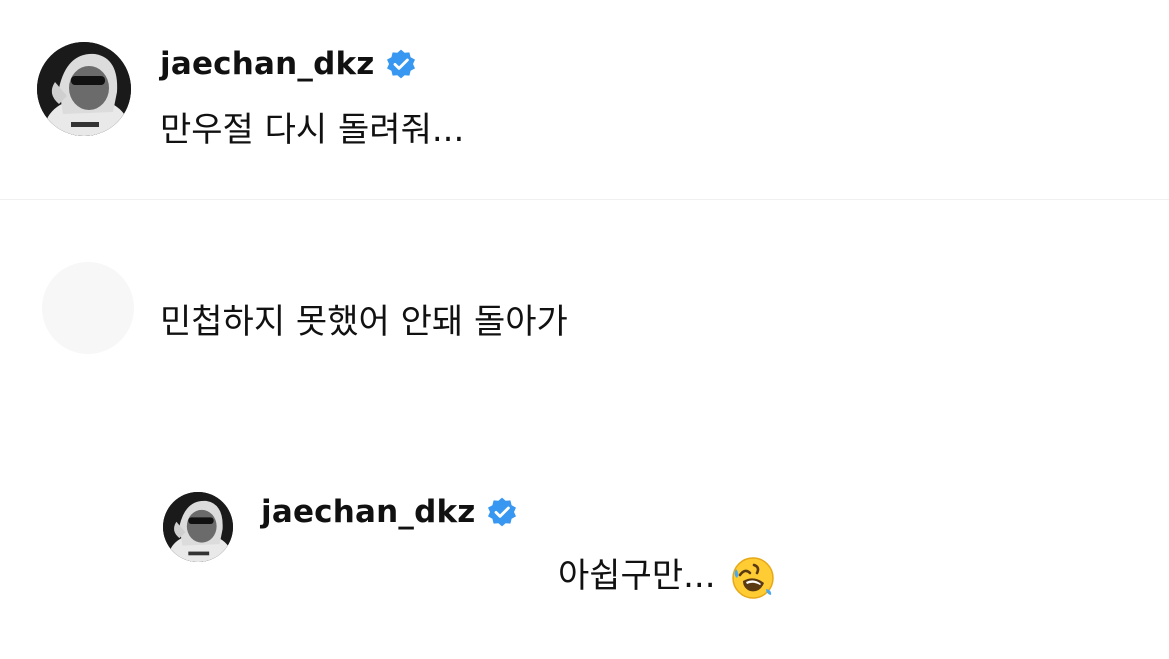 Image resolution: width=1169 pixels, height=659 pixels. I want to click on rolling-on-floor-laughing-icon, so click(753, 577).